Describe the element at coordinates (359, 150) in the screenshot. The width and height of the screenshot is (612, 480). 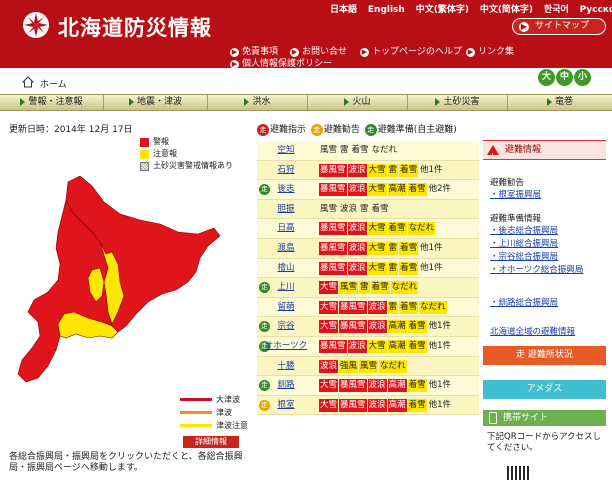
I see `region-warnings: 風雪雷着雪 なだれ` at that location.